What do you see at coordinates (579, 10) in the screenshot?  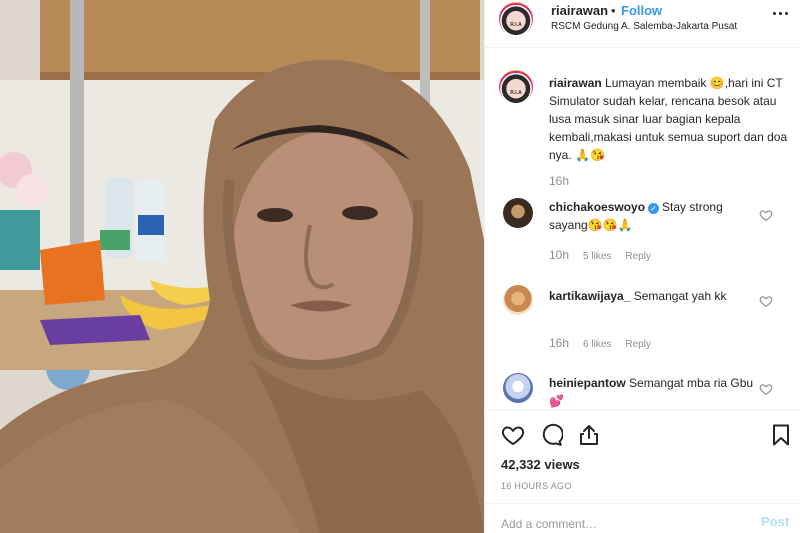 I see `author-username: riairawan` at bounding box center [579, 10].